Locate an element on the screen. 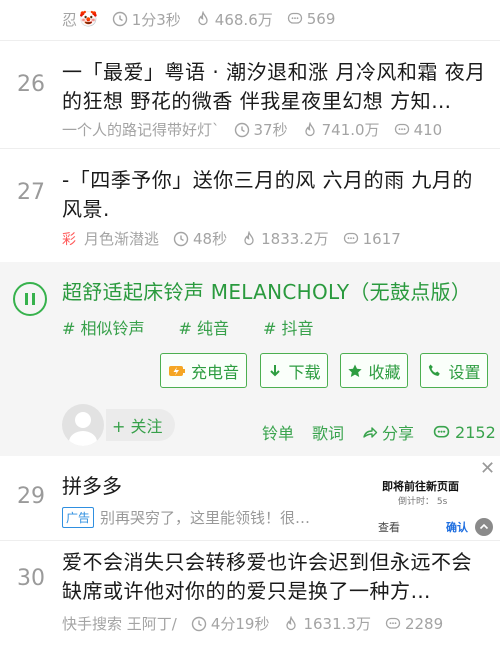 The height and width of the screenshot is (652, 500). share-arrow-icon is located at coordinates (370, 432).